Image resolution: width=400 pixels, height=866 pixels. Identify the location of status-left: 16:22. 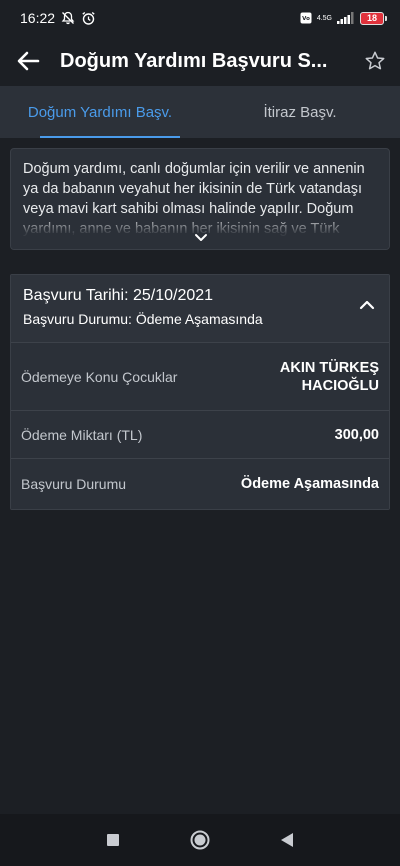
(58, 18).